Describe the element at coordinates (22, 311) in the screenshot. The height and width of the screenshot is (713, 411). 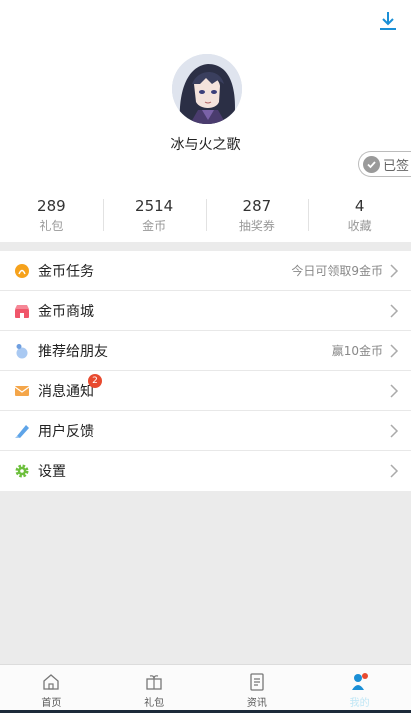
I see `shop-icon` at that location.